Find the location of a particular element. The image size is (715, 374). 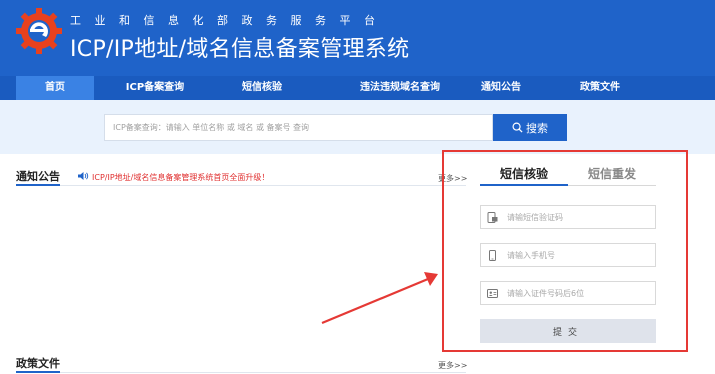

main-nav: 首页 ICP备案查询 短信核验 违法违规域名查询 通知公告 政策文件 is located at coordinates (357, 88).